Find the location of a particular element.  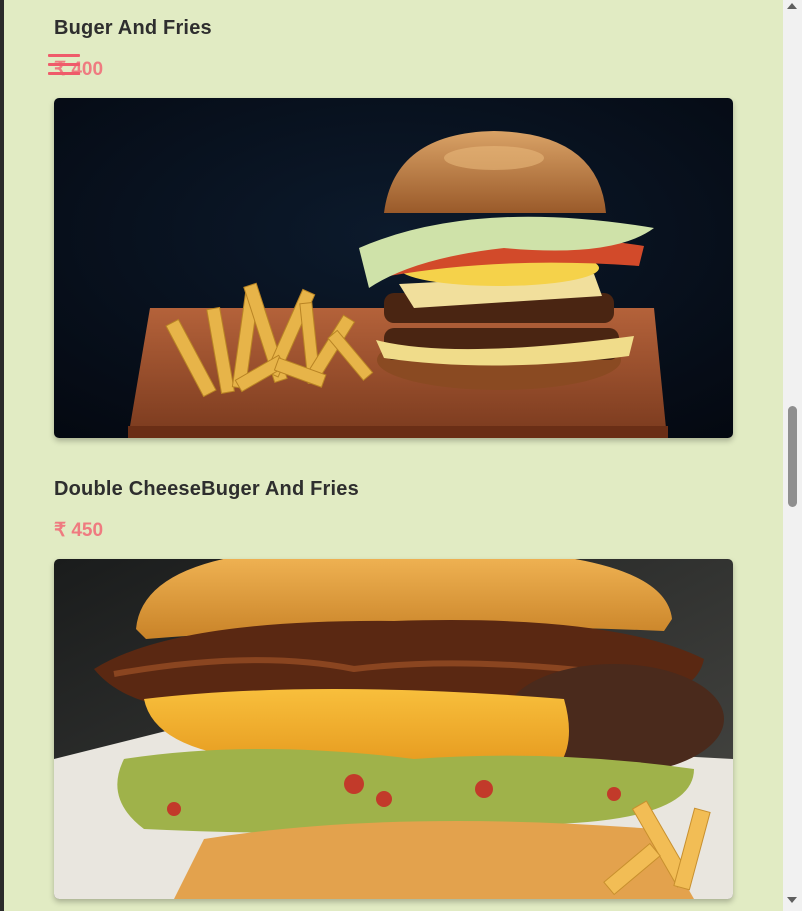

menu-item-title: Double CheeseBuger And Fries is located at coordinates (206, 489).